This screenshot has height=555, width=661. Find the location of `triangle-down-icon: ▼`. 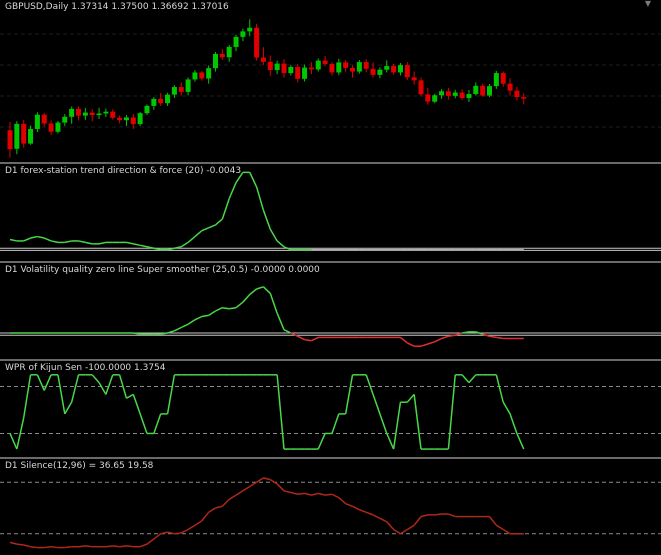

triangle-down-icon: ▼ is located at coordinates (648, 4).